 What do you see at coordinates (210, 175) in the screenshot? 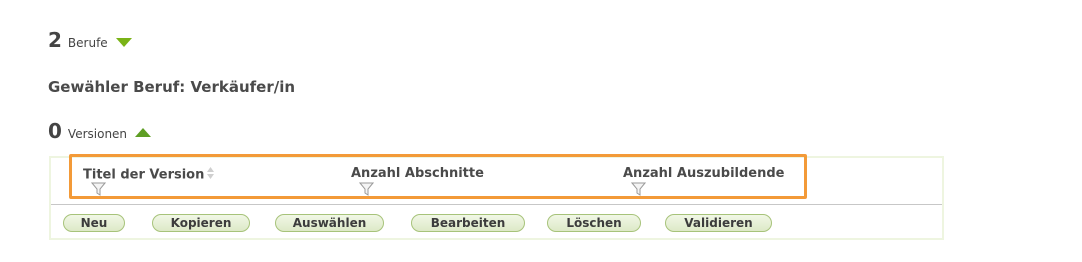
I see `sort-icon` at bounding box center [210, 175].